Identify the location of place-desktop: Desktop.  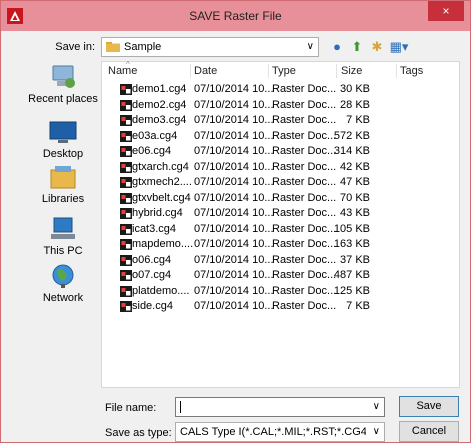
(63, 139).